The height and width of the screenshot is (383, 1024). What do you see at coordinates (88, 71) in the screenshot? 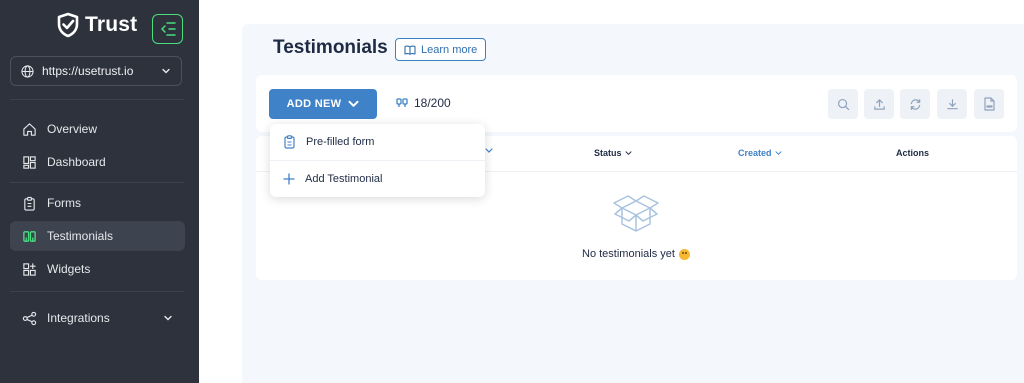
I see `site-url: https://usetrust.io` at bounding box center [88, 71].